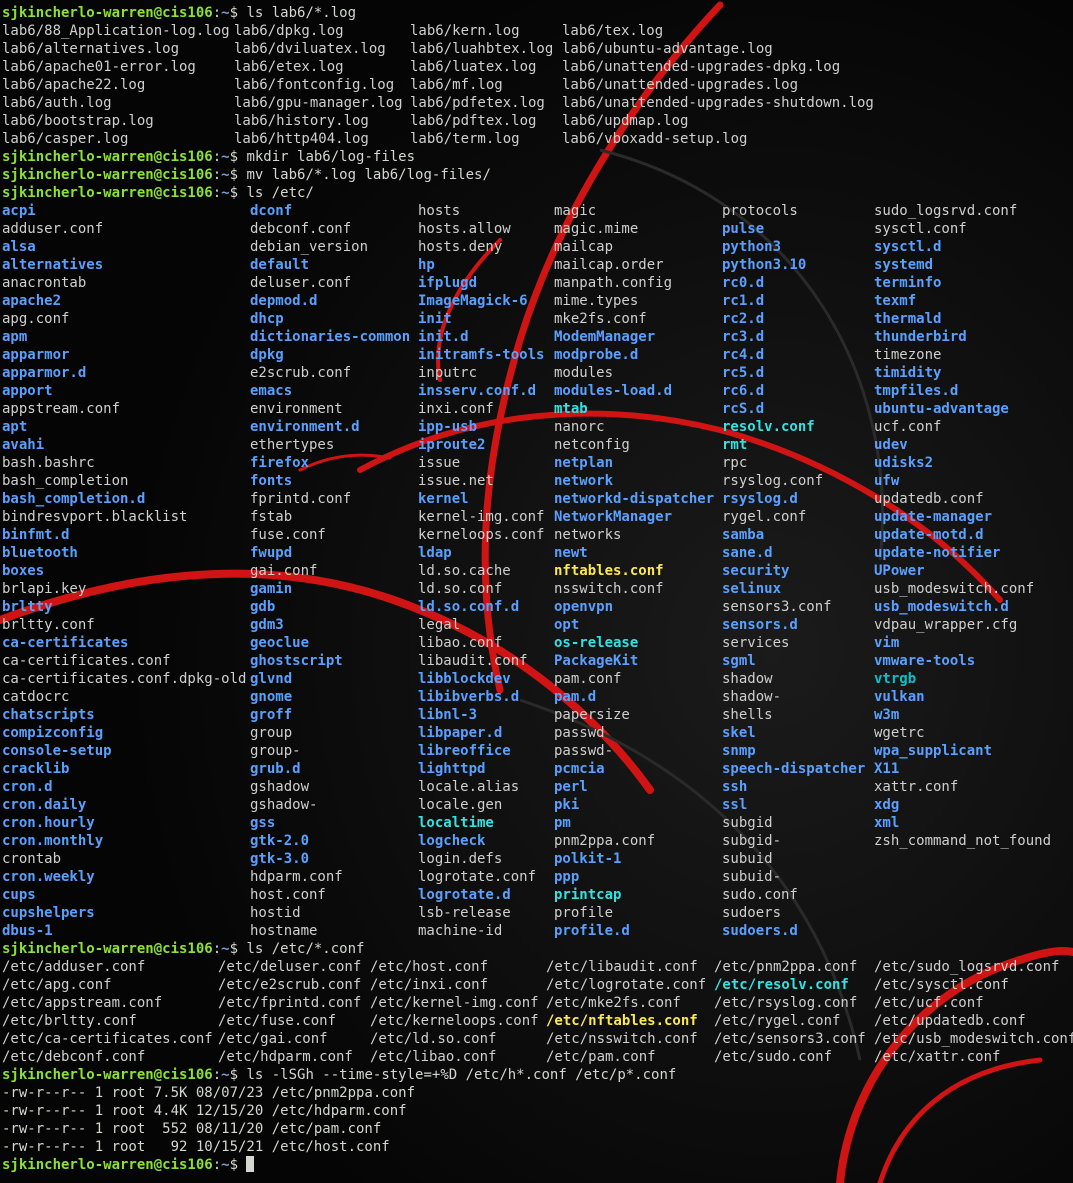  What do you see at coordinates (48, 715) in the screenshot?
I see `directory-entry: chatscripts` at bounding box center [48, 715].